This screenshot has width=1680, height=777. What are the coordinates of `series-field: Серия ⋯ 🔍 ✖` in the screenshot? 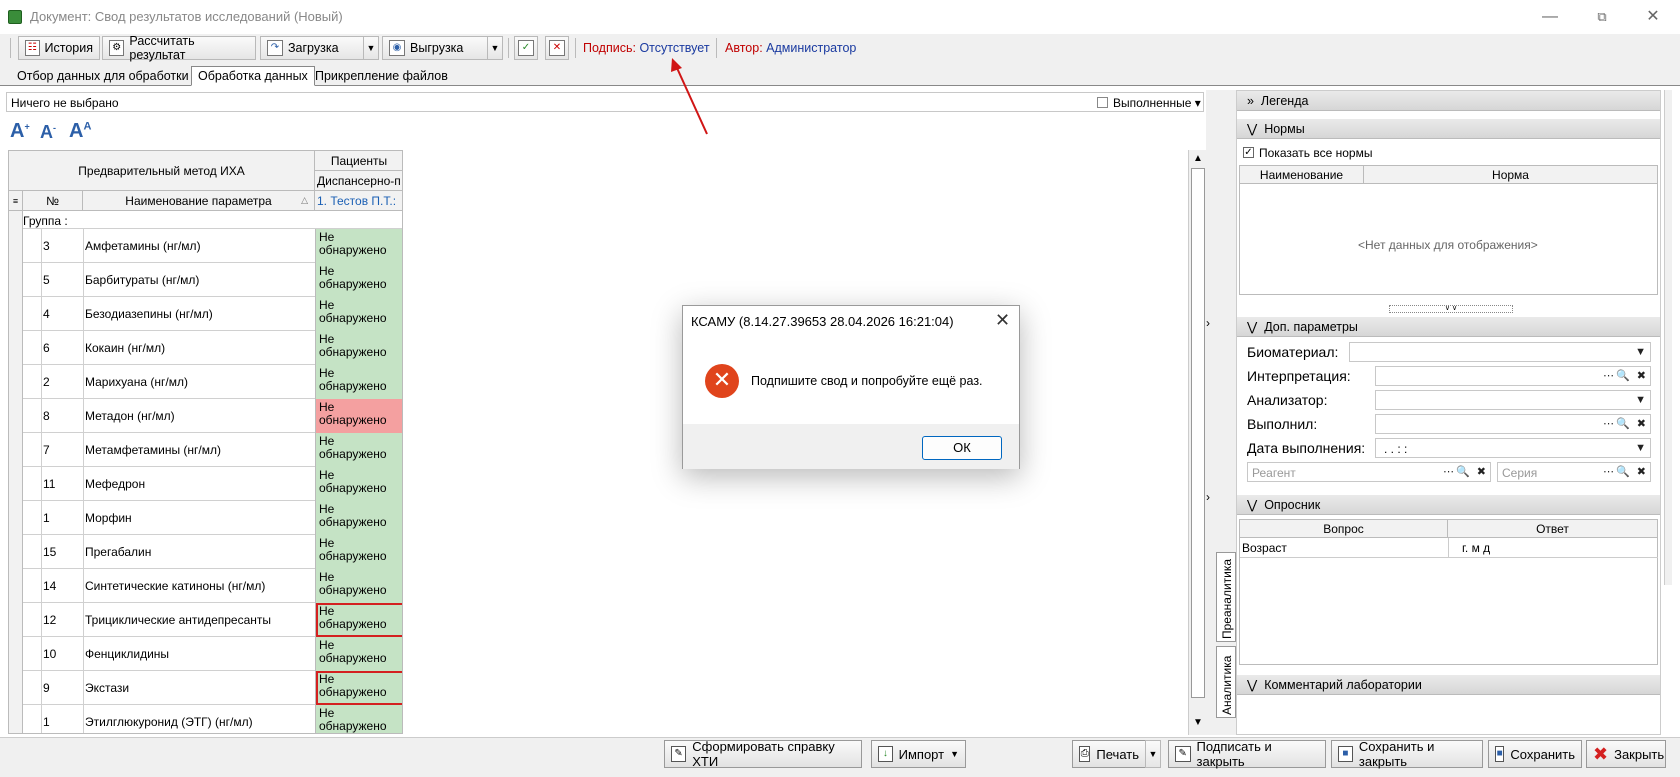 It's located at (1574, 472).